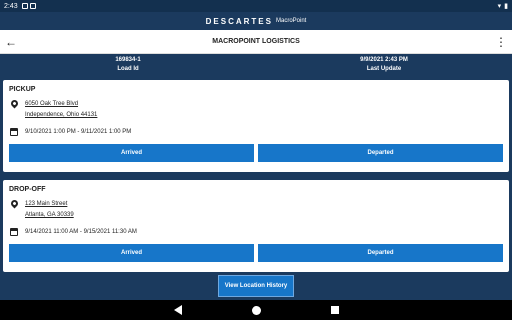 The width and height of the screenshot is (512, 320). Describe the element at coordinates (384, 69) in the screenshot. I see `last-update-label: Last Update` at that location.